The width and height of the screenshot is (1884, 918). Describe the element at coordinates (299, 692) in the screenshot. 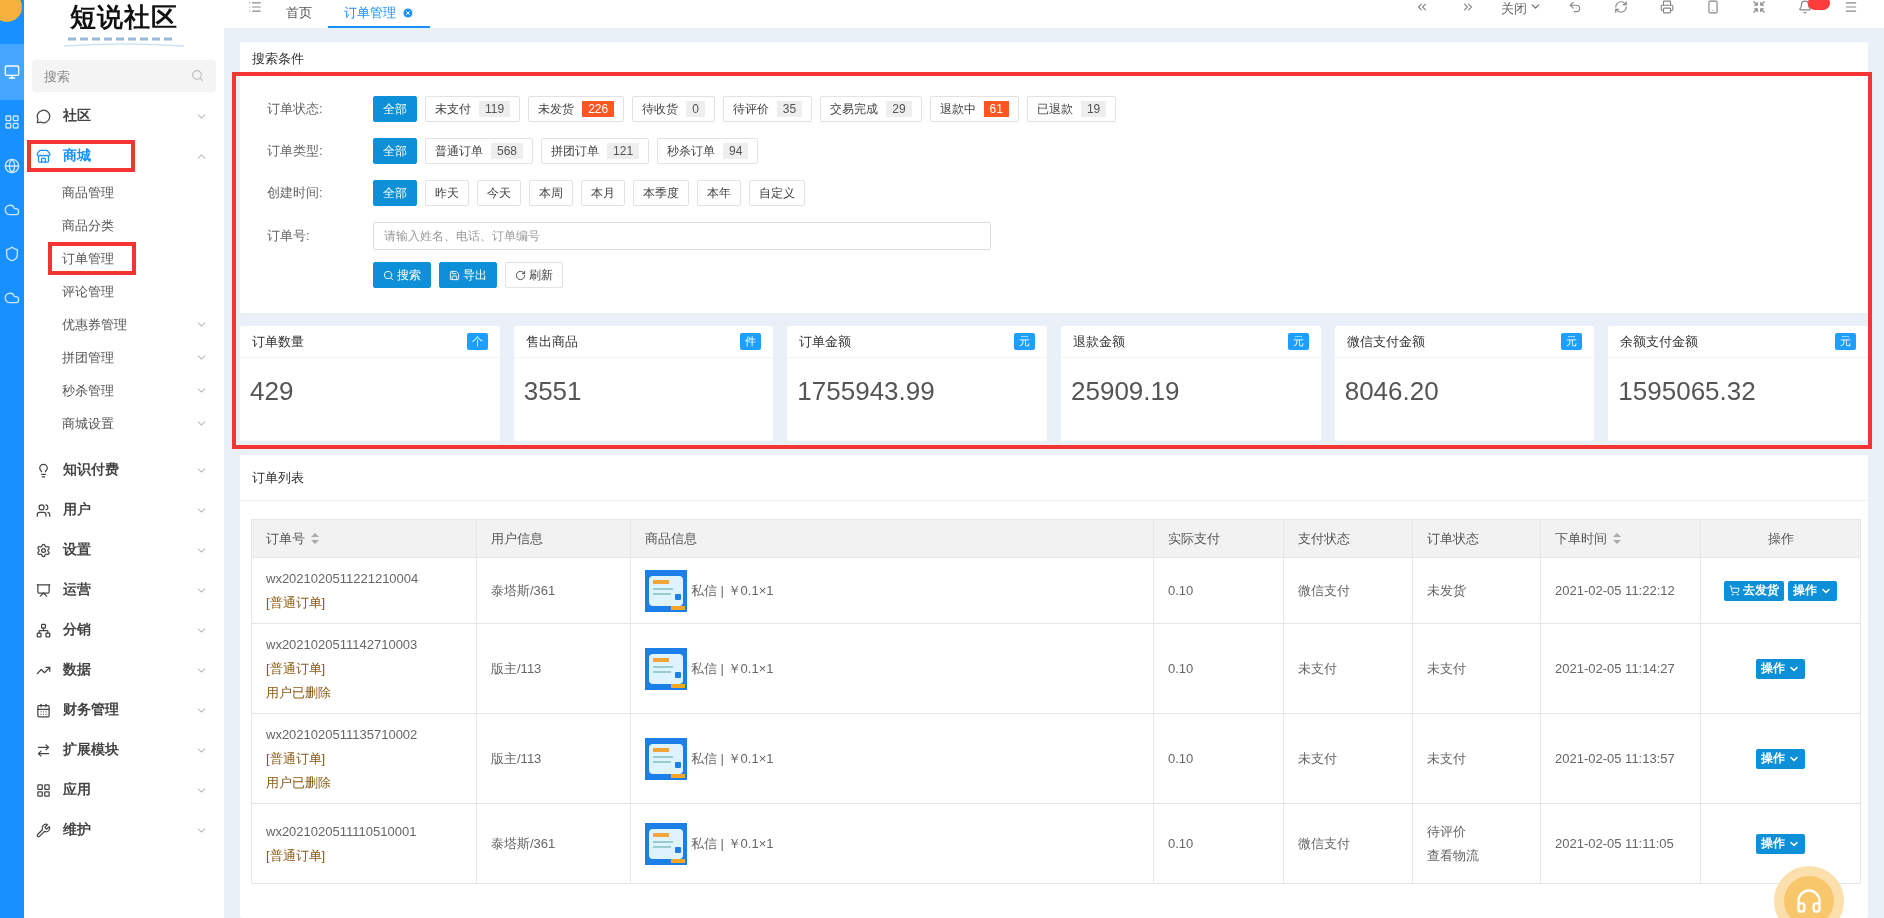

I see `order-note: 用户已删除` at that location.